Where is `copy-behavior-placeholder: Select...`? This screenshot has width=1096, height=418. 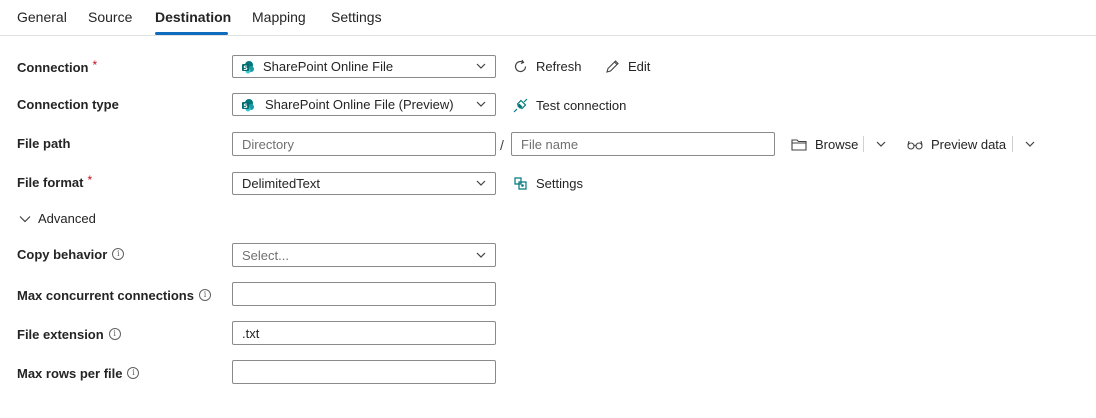
copy-behavior-placeholder: Select... is located at coordinates (265, 255).